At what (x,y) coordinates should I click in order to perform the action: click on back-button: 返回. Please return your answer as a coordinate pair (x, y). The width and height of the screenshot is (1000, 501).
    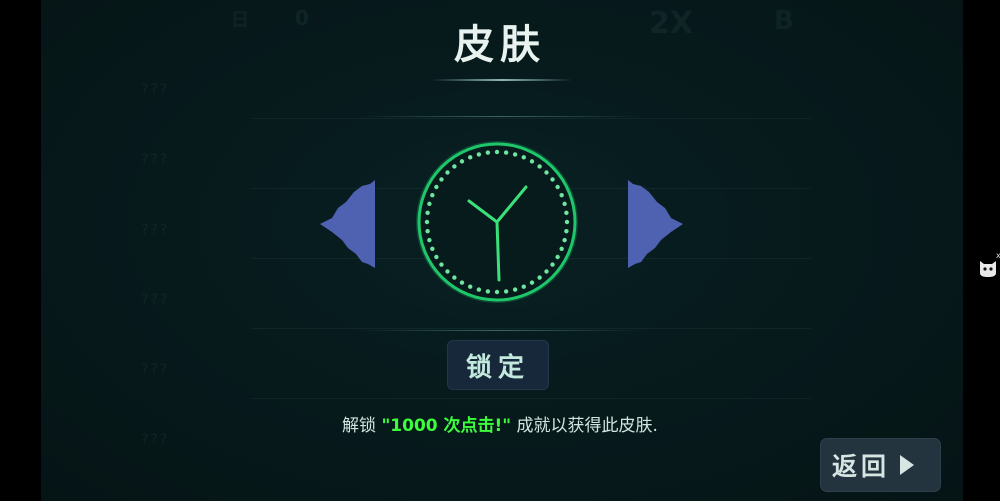
    Looking at the image, I should click on (880, 465).